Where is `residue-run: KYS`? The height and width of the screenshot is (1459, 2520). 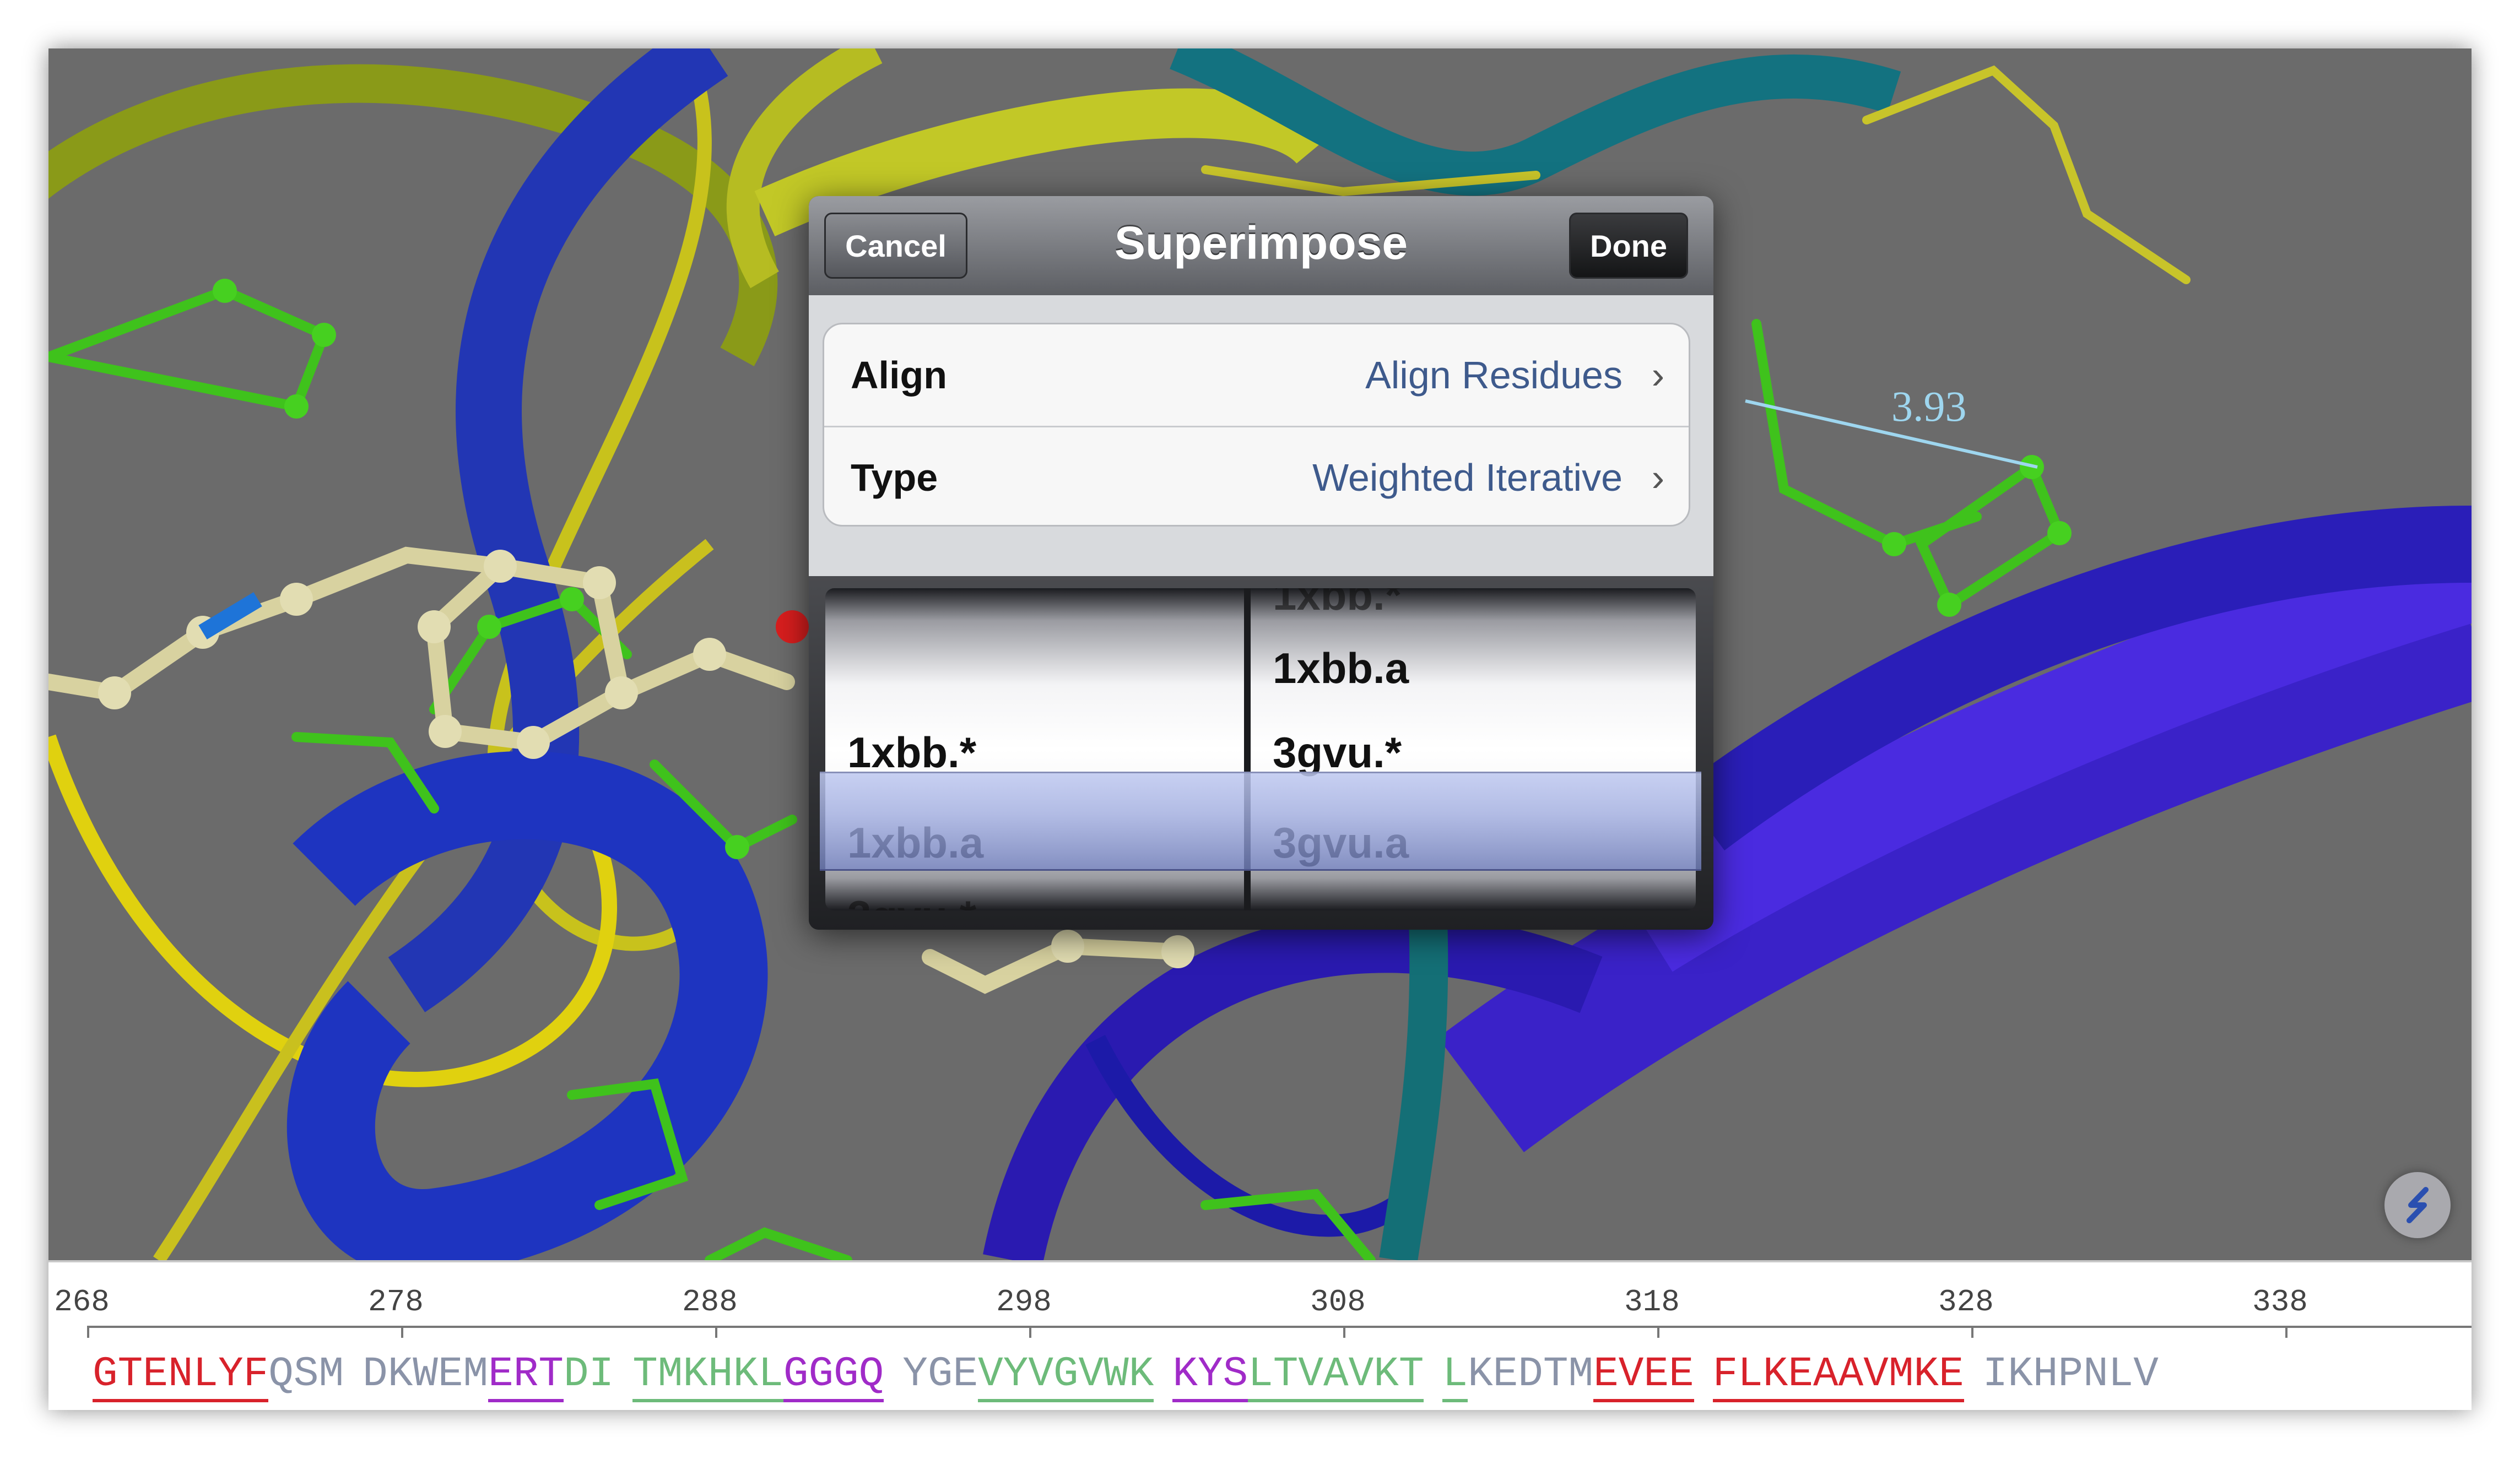
residue-run: KYS is located at coordinates (1210, 1375).